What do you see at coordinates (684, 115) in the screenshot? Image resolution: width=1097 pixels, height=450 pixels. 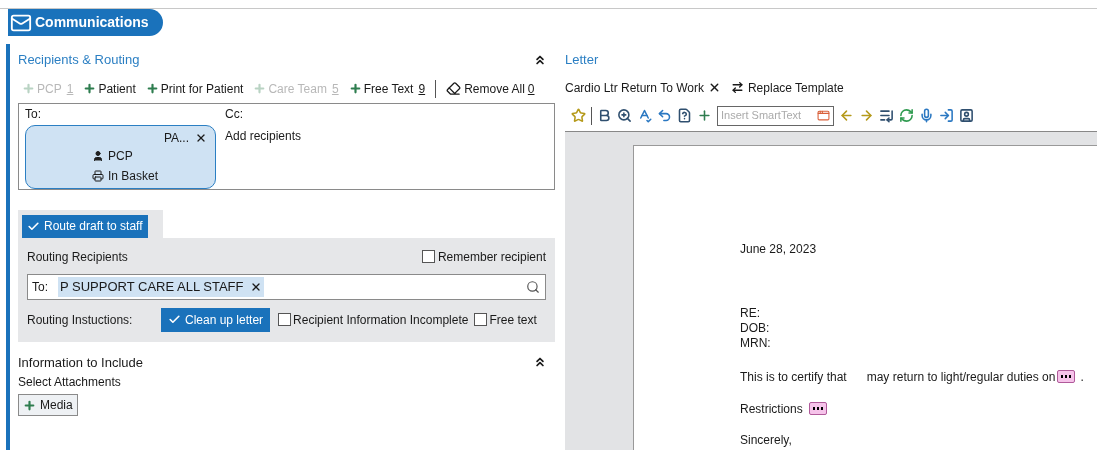 I see `help-icon` at bounding box center [684, 115].